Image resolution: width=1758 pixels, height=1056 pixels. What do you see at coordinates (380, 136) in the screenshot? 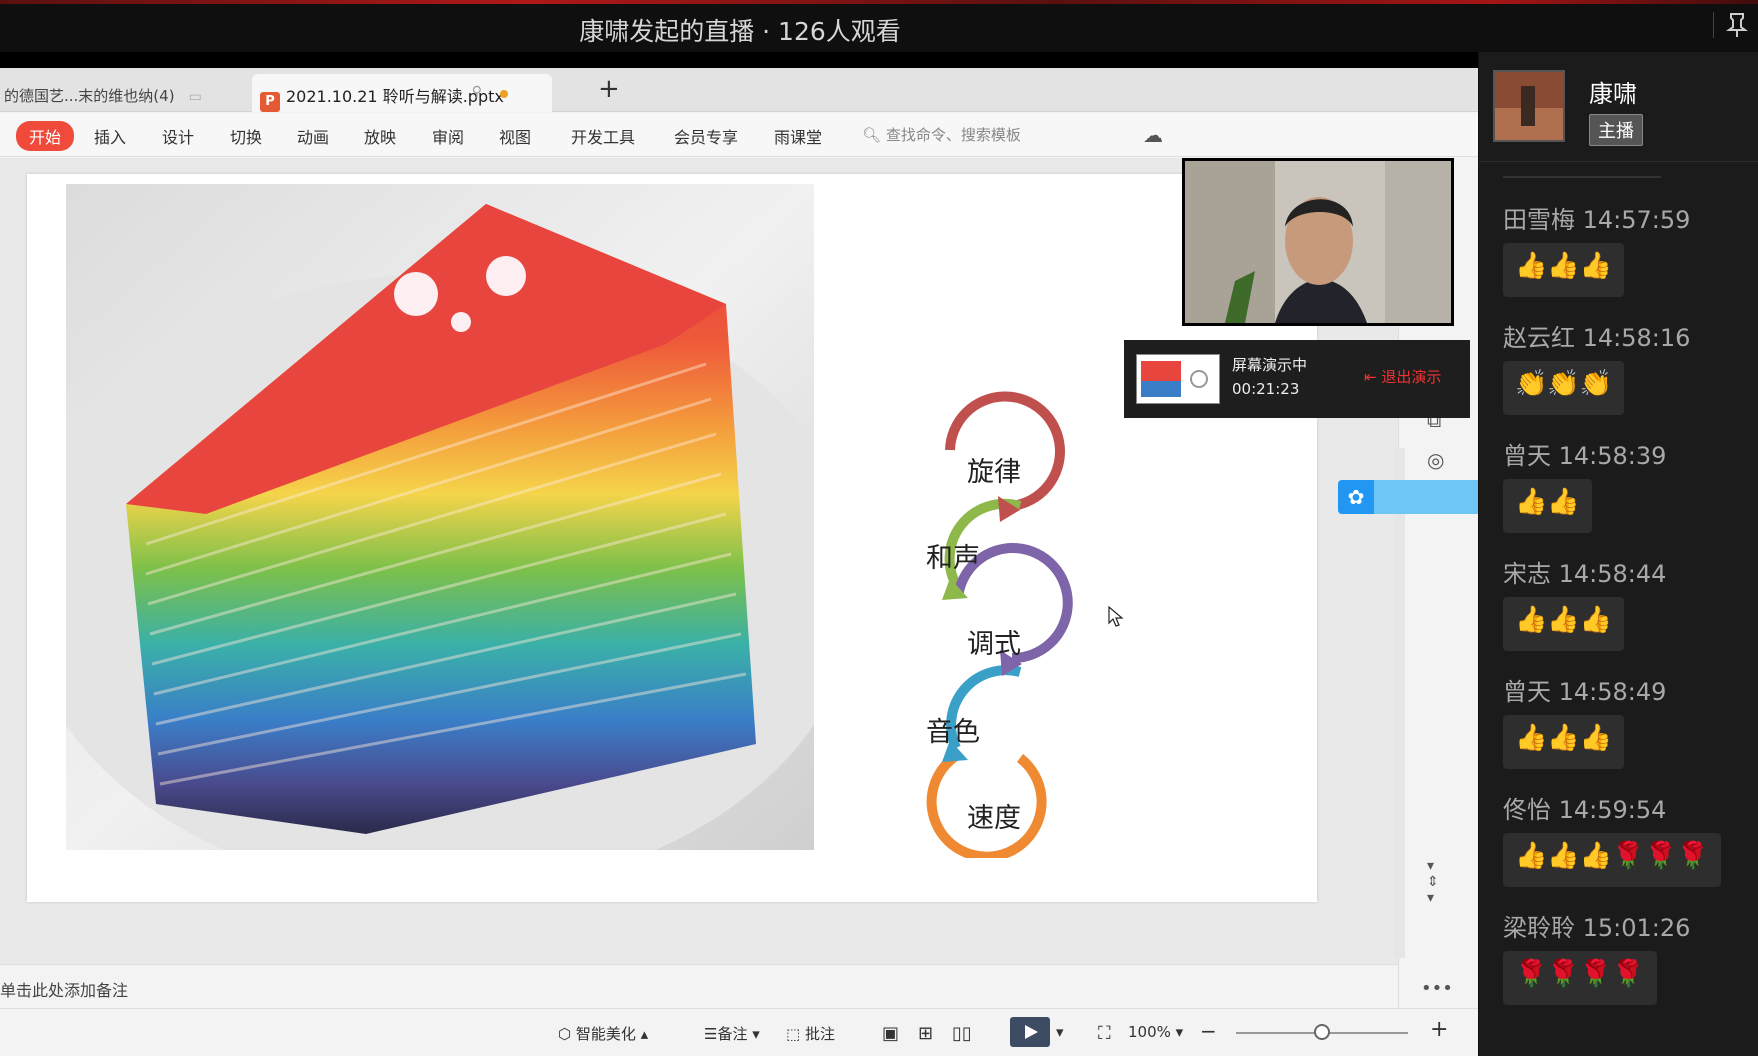
I see `ribbon-tab-slideshow: 放映` at bounding box center [380, 136].